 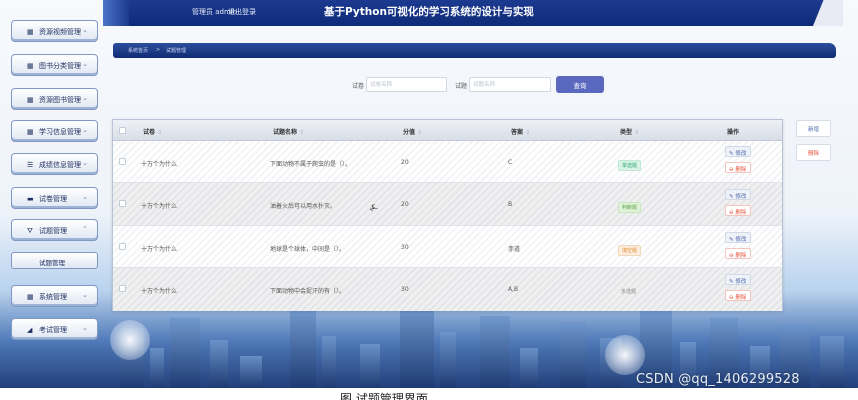 I want to click on column-header-type: 类型 ⇕, so click(x=629, y=131).